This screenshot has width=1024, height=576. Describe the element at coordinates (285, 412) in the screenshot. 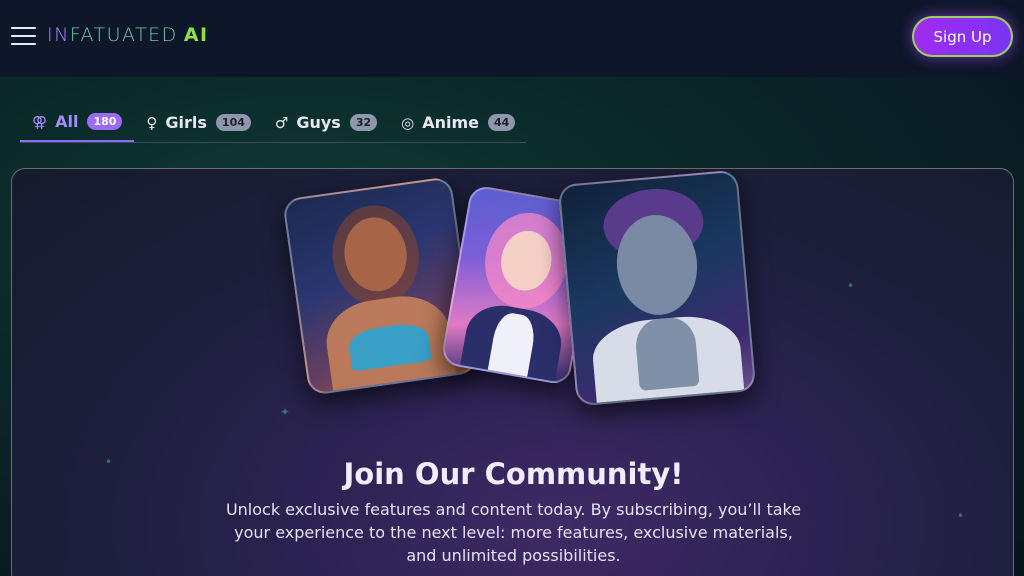

I see `sparkle-icon: ✦` at that location.